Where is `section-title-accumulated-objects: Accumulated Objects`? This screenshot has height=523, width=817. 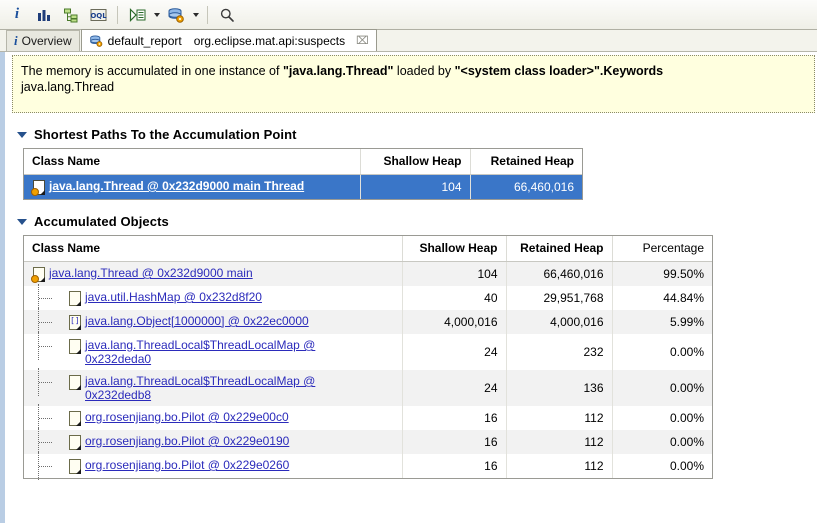
section-title-accumulated-objects: Accumulated Objects is located at coordinates (101, 221).